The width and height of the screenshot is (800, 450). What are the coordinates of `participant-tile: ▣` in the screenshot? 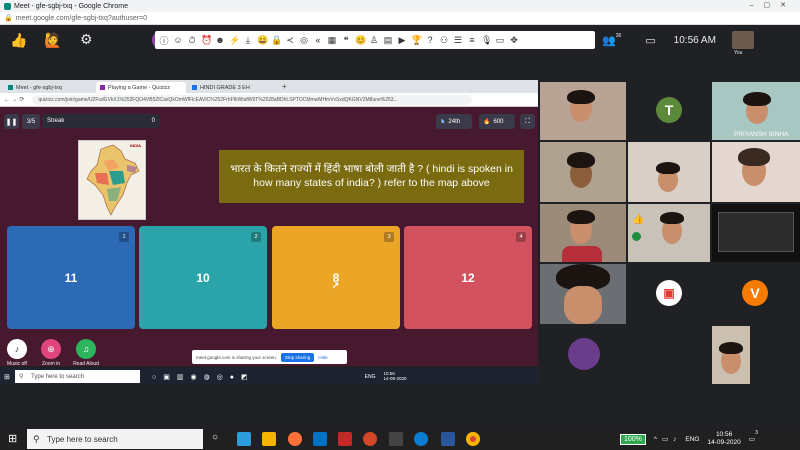 It's located at (669, 294).